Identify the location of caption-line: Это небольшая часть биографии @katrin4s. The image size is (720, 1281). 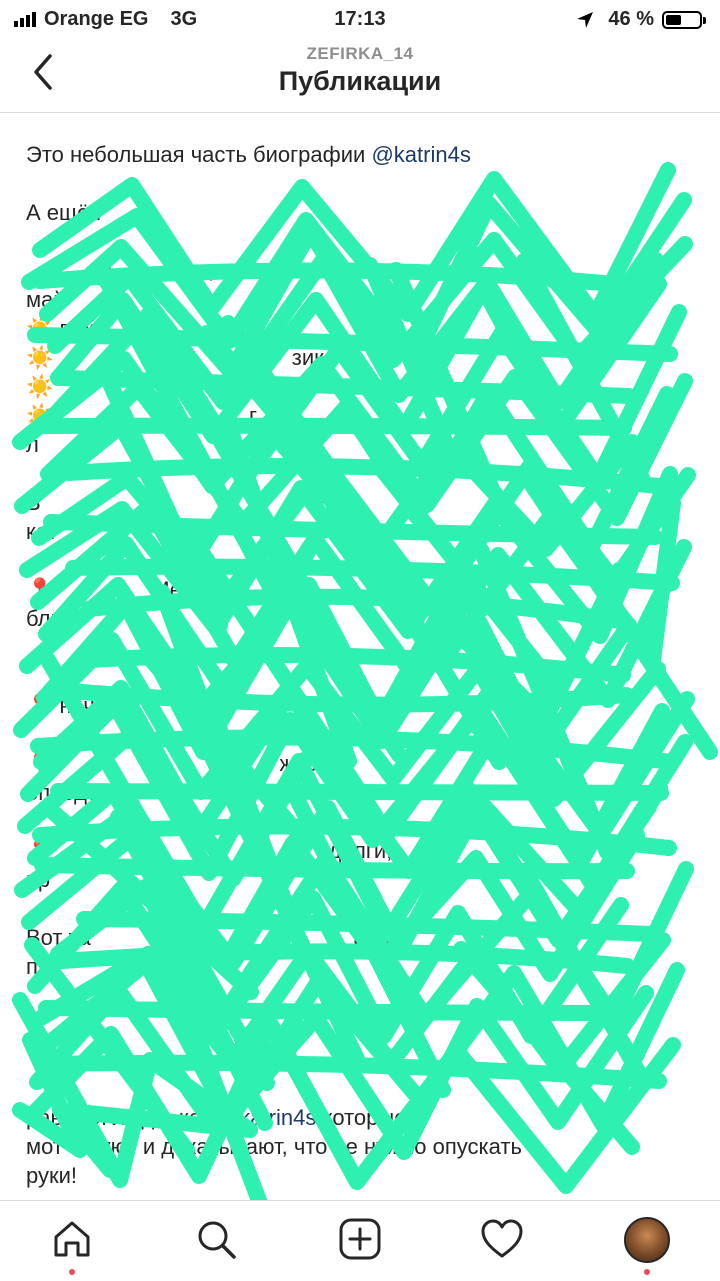
(360, 154).